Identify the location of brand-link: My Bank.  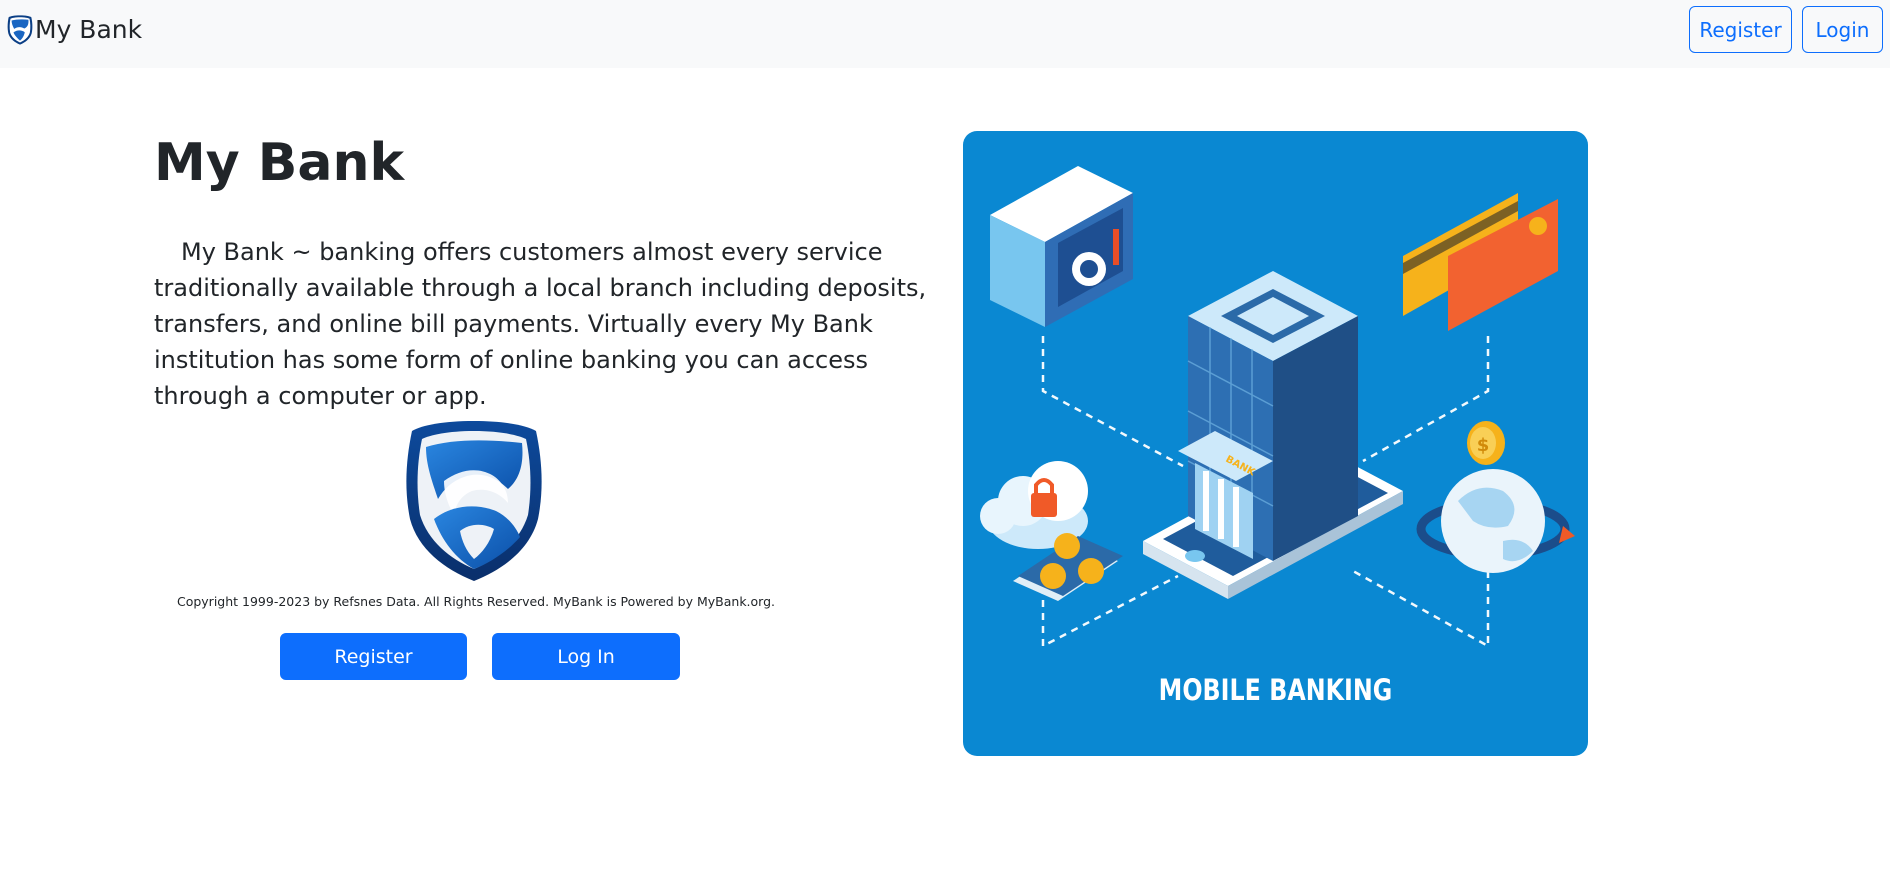
(74, 30).